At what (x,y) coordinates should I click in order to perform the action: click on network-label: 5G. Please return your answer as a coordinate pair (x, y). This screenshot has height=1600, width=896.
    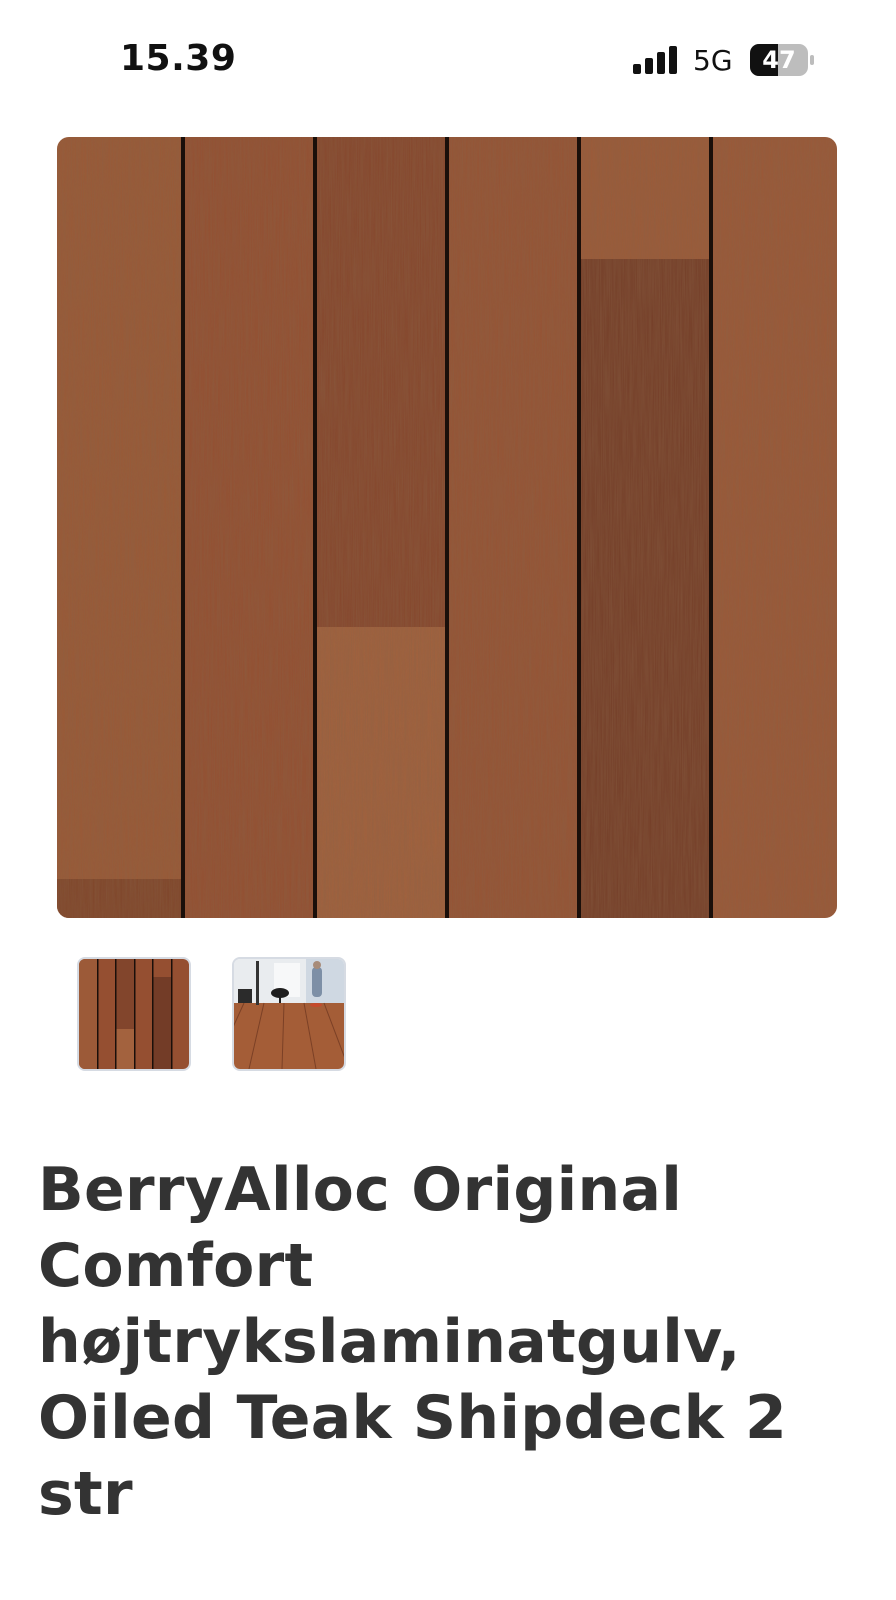
    Looking at the image, I should click on (713, 60).